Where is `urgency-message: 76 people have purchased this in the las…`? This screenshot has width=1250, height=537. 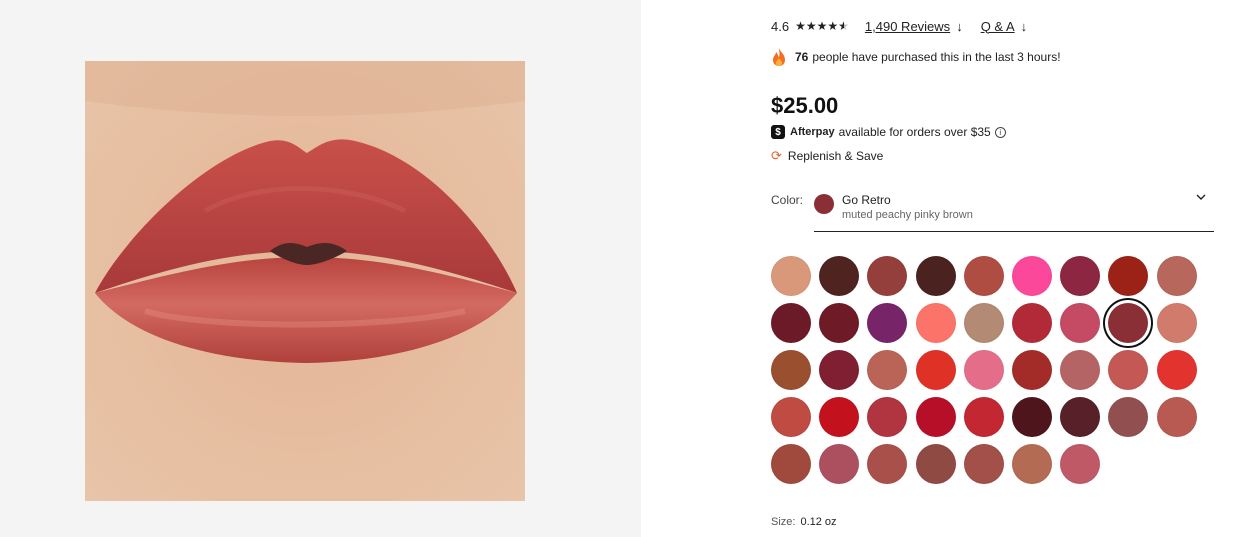 urgency-message: 76 people have purchased this in the las… is located at coordinates (916, 57).